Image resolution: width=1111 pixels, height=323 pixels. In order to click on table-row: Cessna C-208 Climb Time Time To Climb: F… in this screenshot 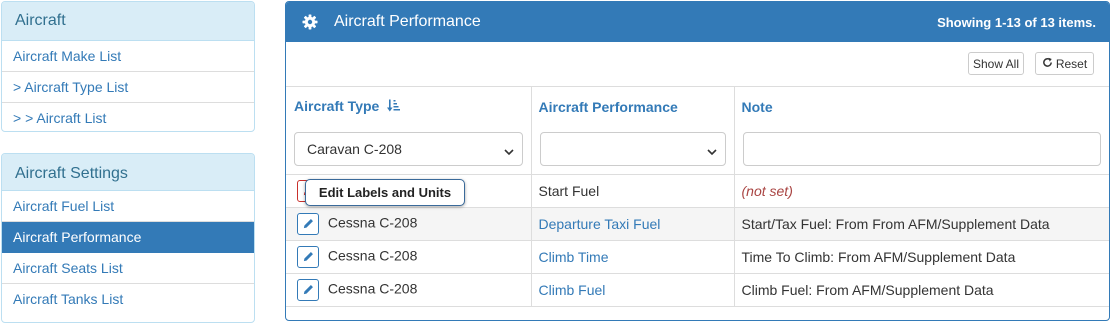, I will do `click(697, 257)`.